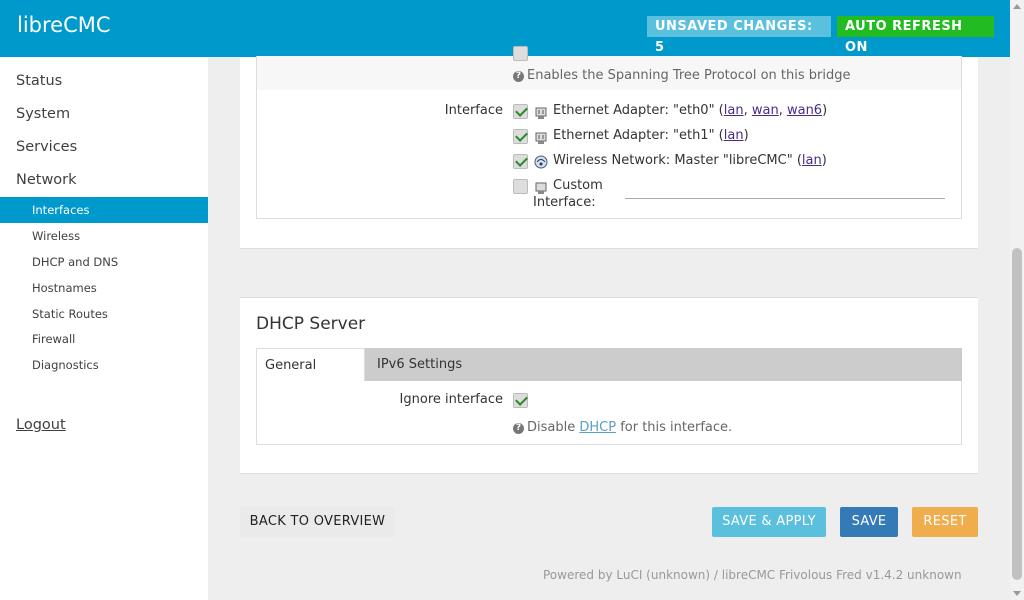 The height and width of the screenshot is (600, 1024). What do you see at coordinates (104, 314) in the screenshot?
I see `menu-static-routes: Static Routes` at bounding box center [104, 314].